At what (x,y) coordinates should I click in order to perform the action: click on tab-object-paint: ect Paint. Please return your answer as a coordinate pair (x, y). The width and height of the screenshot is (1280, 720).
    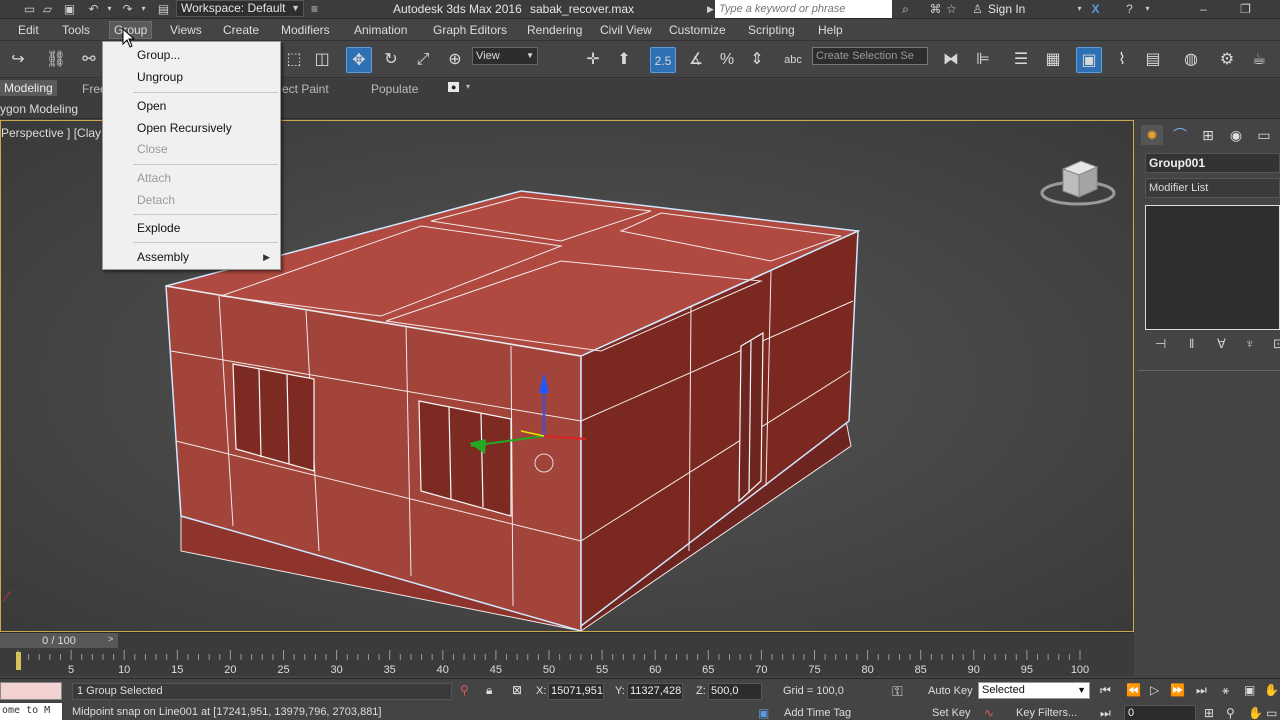
    Looking at the image, I should click on (305, 89).